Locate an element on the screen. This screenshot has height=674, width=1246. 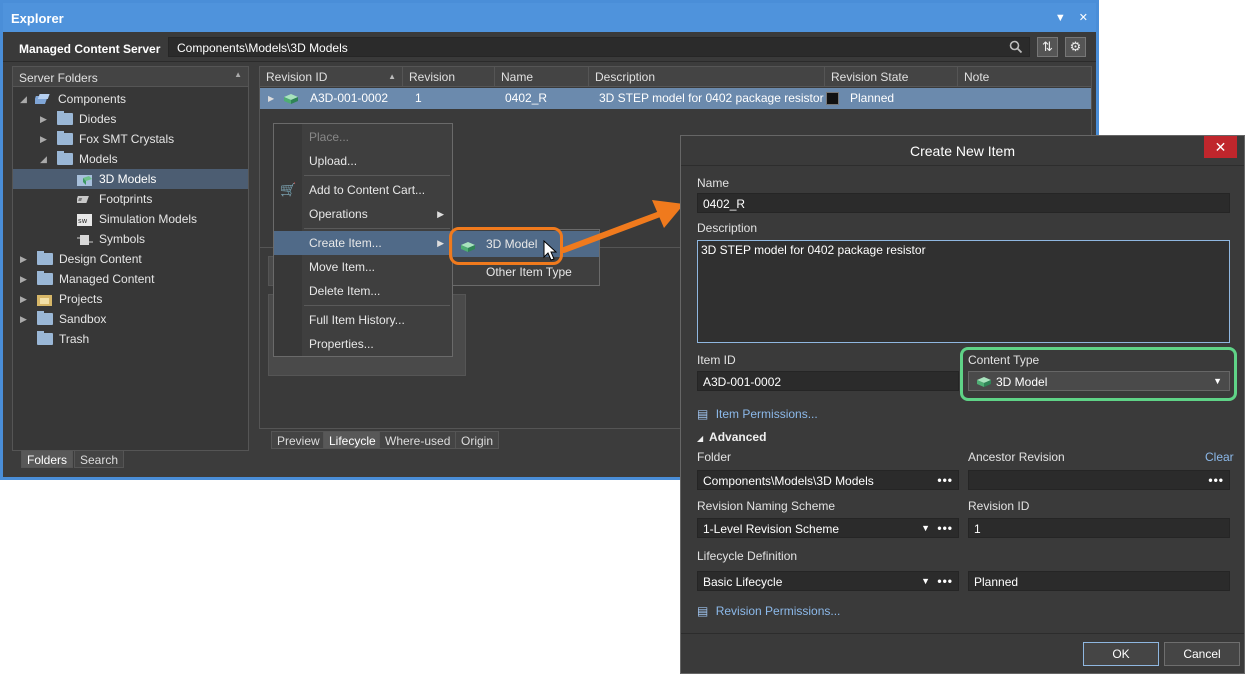
menu-item-operations: Operations ▶ is located at coordinates (363, 214).